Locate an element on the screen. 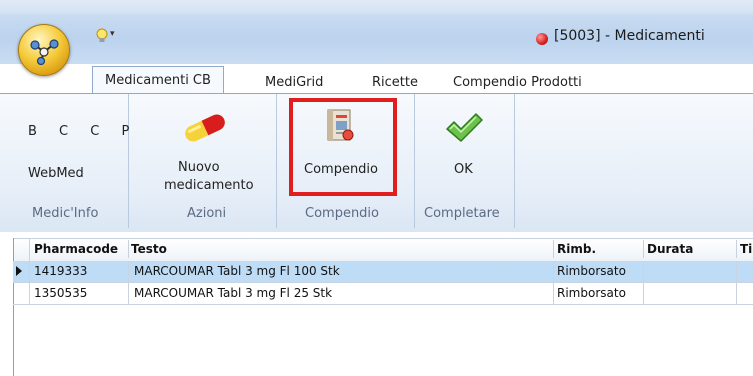  new-medicament-label-1: Nuovo is located at coordinates (199, 167).